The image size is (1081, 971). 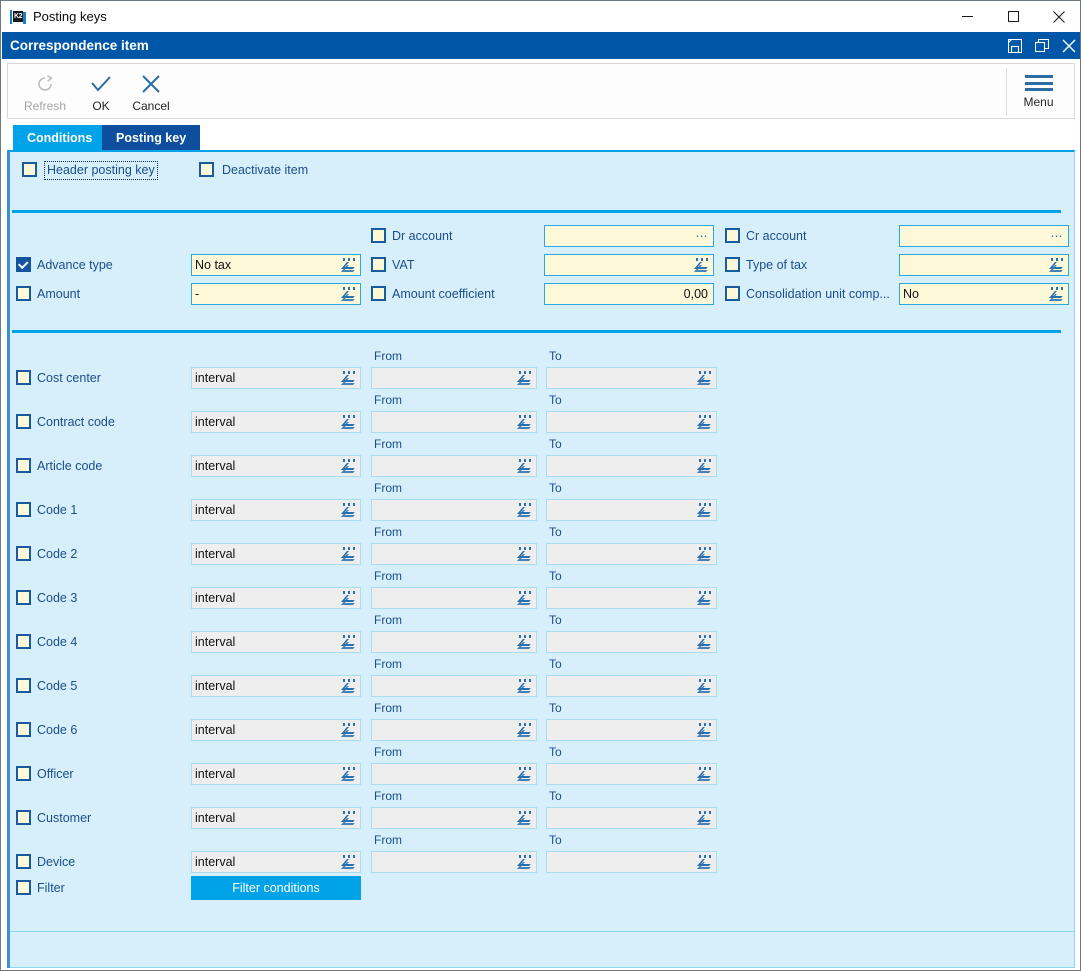 What do you see at coordinates (206, 169) in the screenshot?
I see `checkbox-deactivate-item` at bounding box center [206, 169].